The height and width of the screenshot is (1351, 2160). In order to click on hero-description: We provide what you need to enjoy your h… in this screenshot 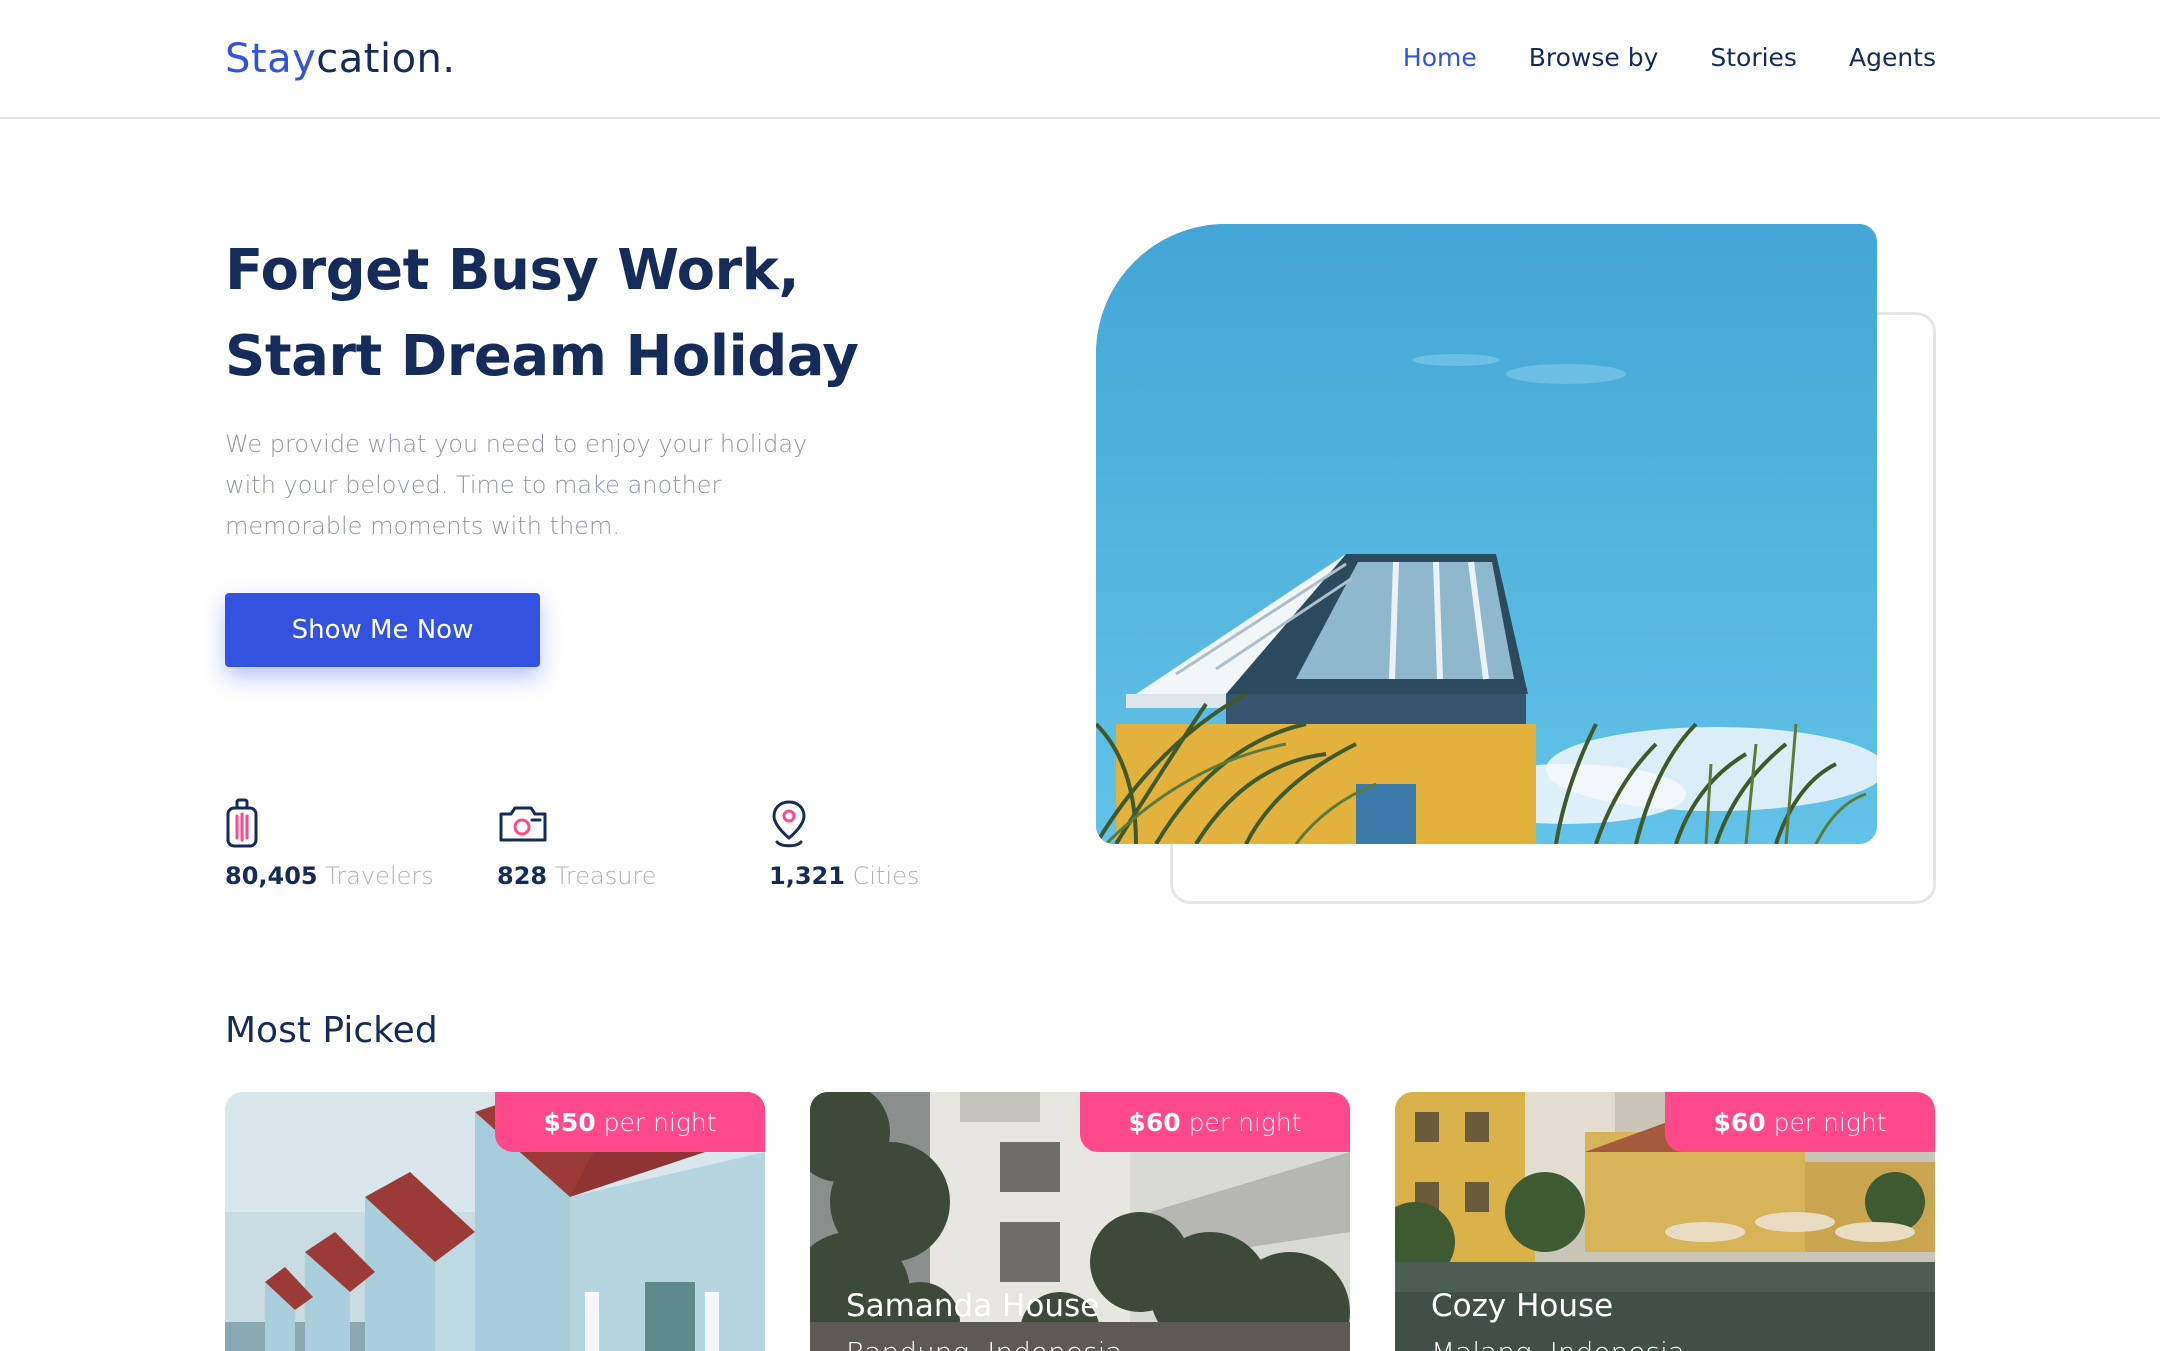, I will do `click(516, 485)`.